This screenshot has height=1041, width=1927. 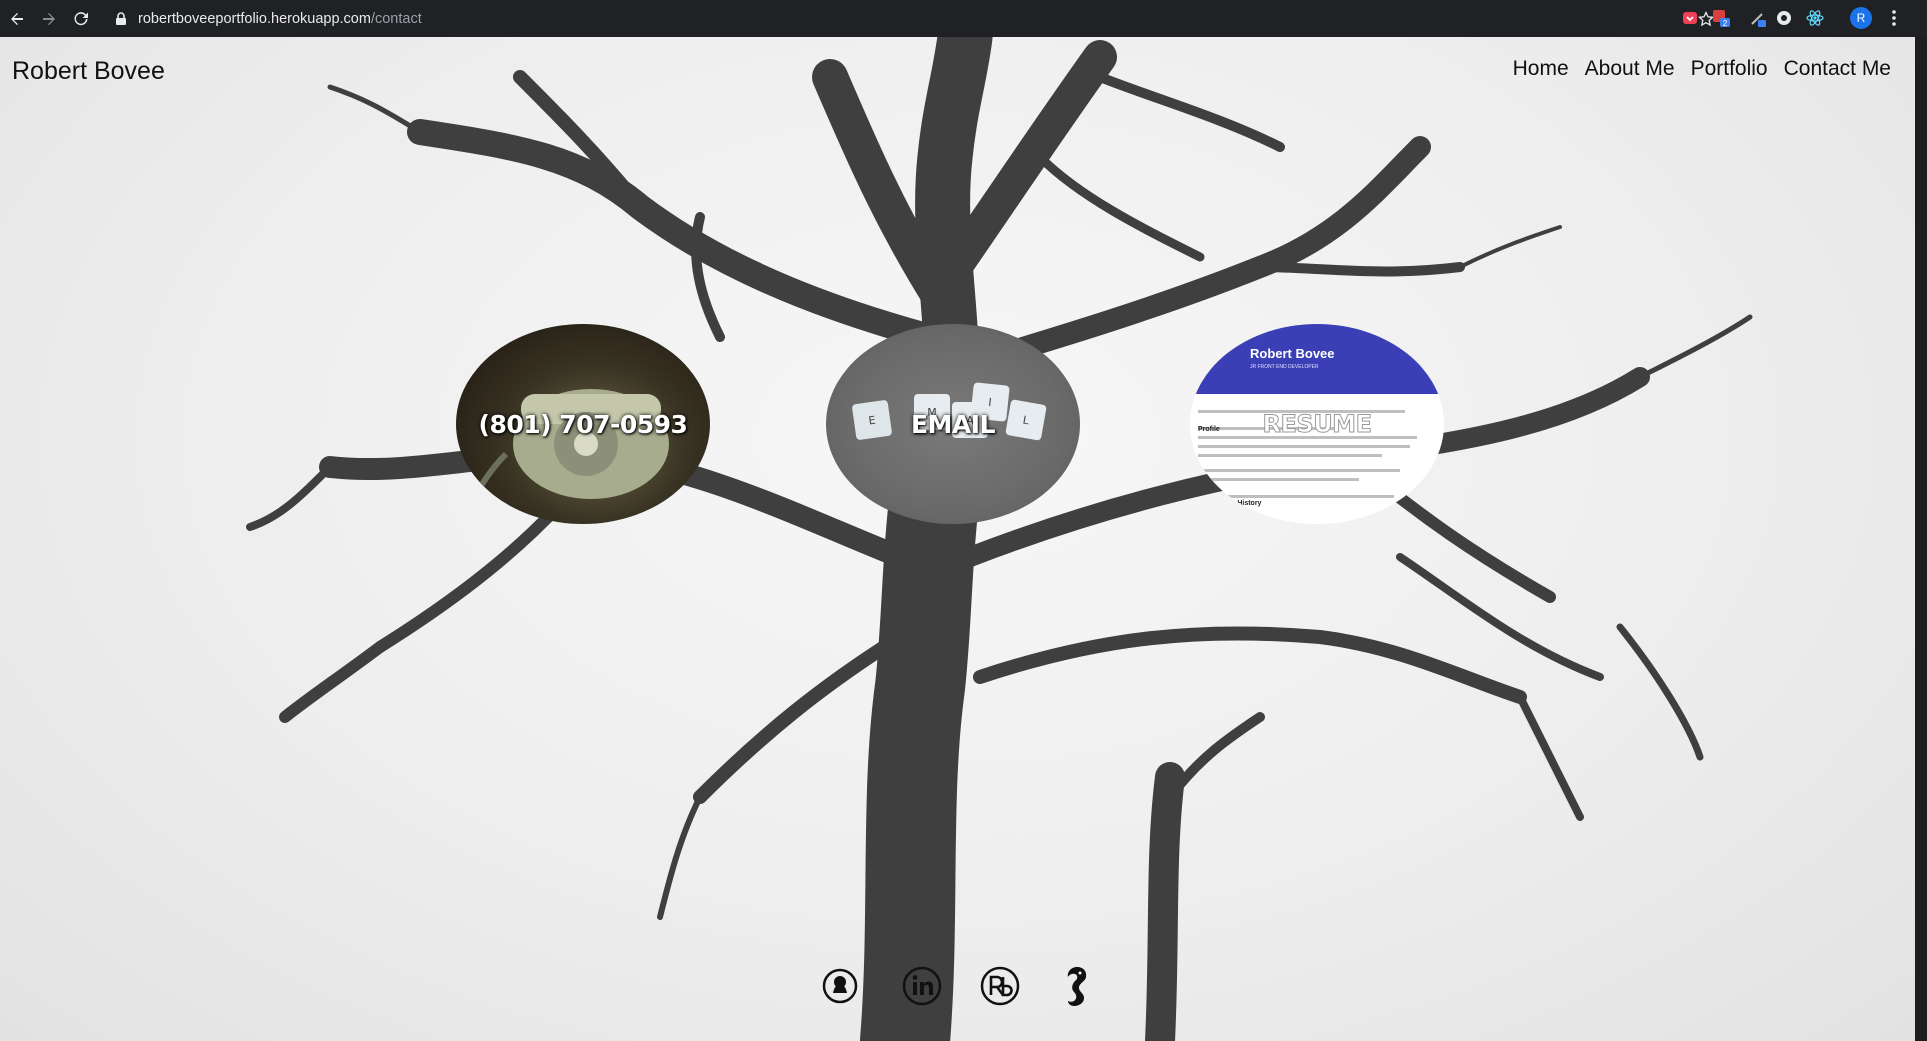 I want to click on rb-logo-icon, so click(x=1000, y=986).